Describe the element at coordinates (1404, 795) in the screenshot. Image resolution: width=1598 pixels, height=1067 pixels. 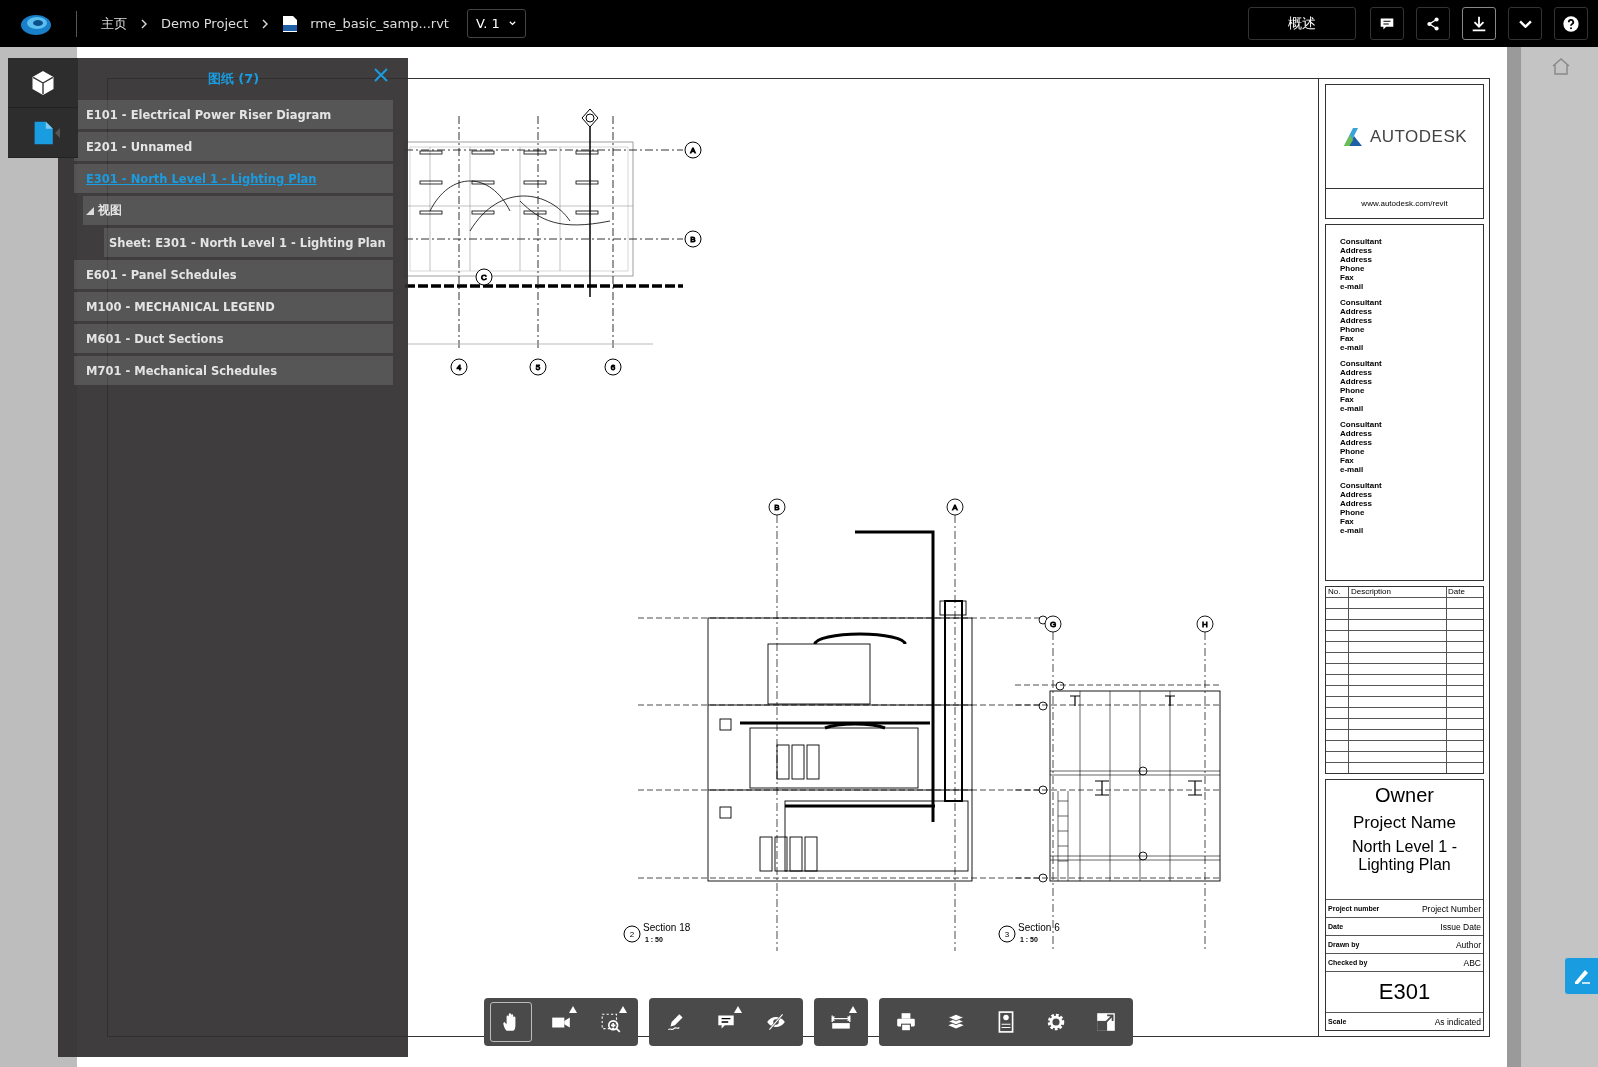
I see `owner-text: Owner` at that location.